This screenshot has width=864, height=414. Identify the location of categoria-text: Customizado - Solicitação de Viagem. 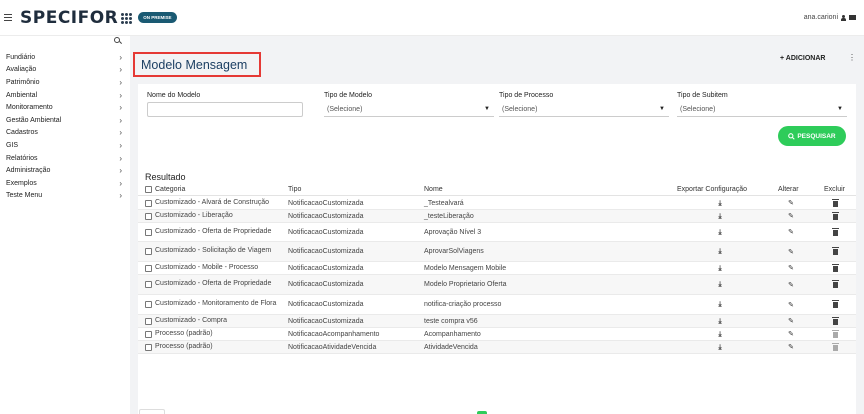
(213, 251).